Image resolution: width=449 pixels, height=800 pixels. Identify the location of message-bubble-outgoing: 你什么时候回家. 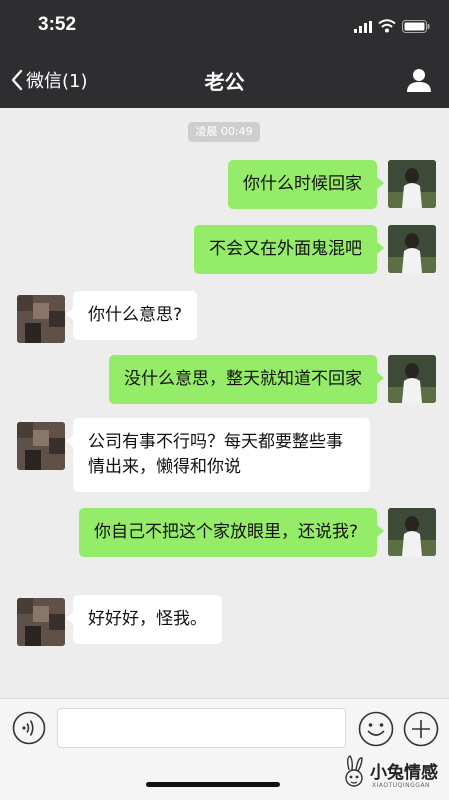
(306, 184).